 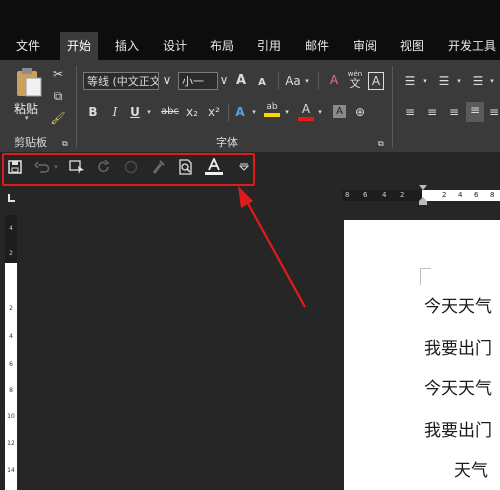 What do you see at coordinates (475, 112) in the screenshot?
I see `justify-icon: ≡` at bounding box center [475, 112].